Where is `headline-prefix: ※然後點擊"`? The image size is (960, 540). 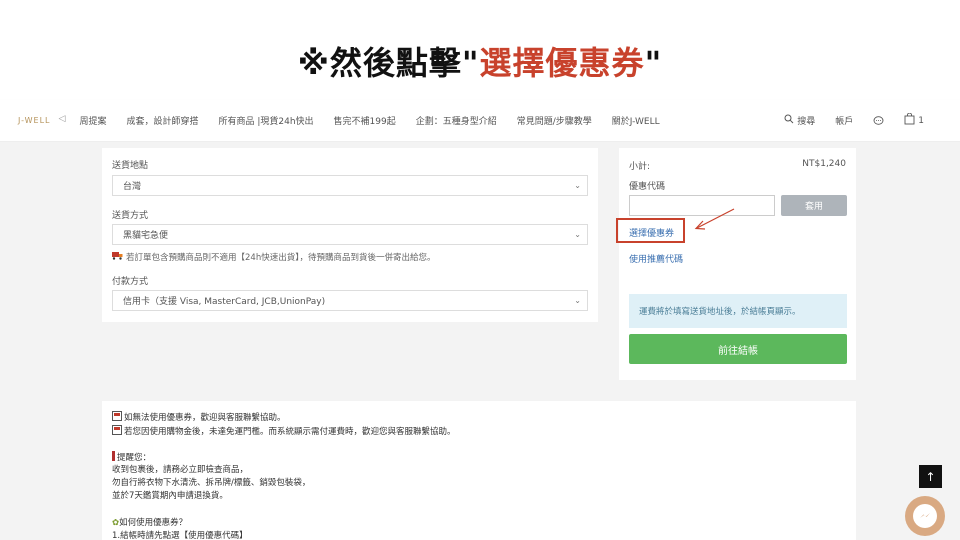
headline-prefix: ※然後點擊" is located at coordinates (388, 63).